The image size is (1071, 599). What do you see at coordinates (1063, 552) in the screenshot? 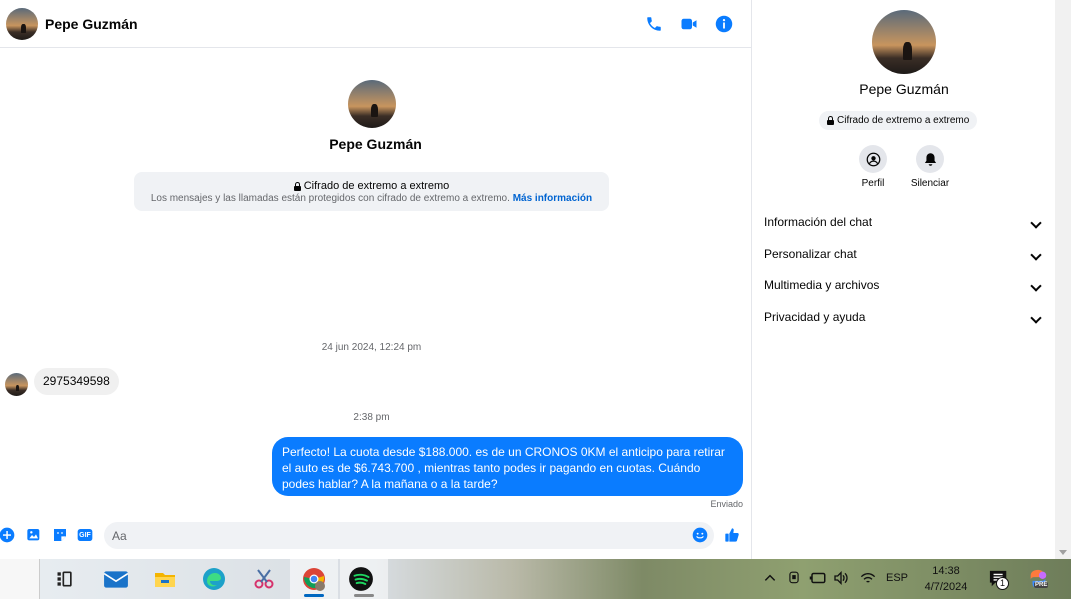
I see `scroll-down-arrow` at bounding box center [1063, 552].